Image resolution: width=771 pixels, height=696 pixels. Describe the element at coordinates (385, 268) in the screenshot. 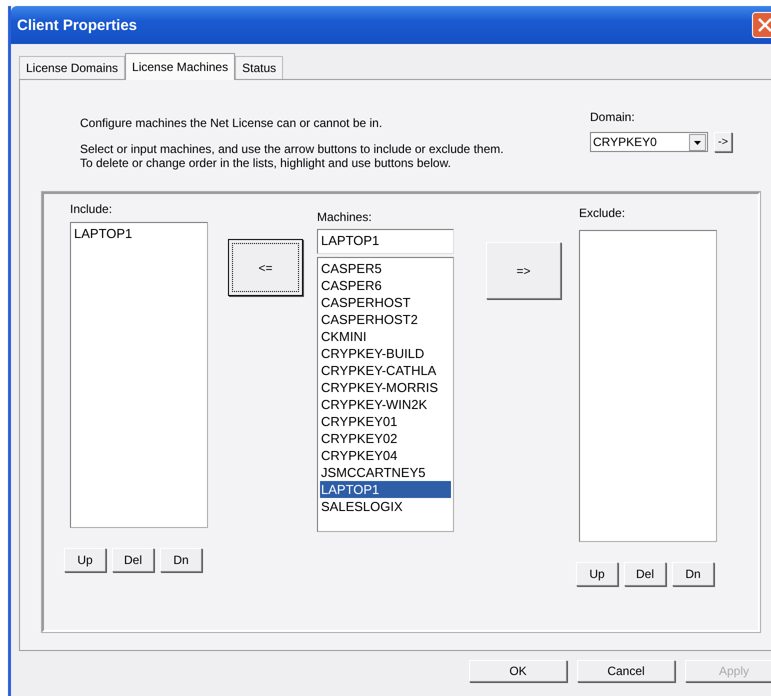

I see `list-item: CASPER5` at that location.